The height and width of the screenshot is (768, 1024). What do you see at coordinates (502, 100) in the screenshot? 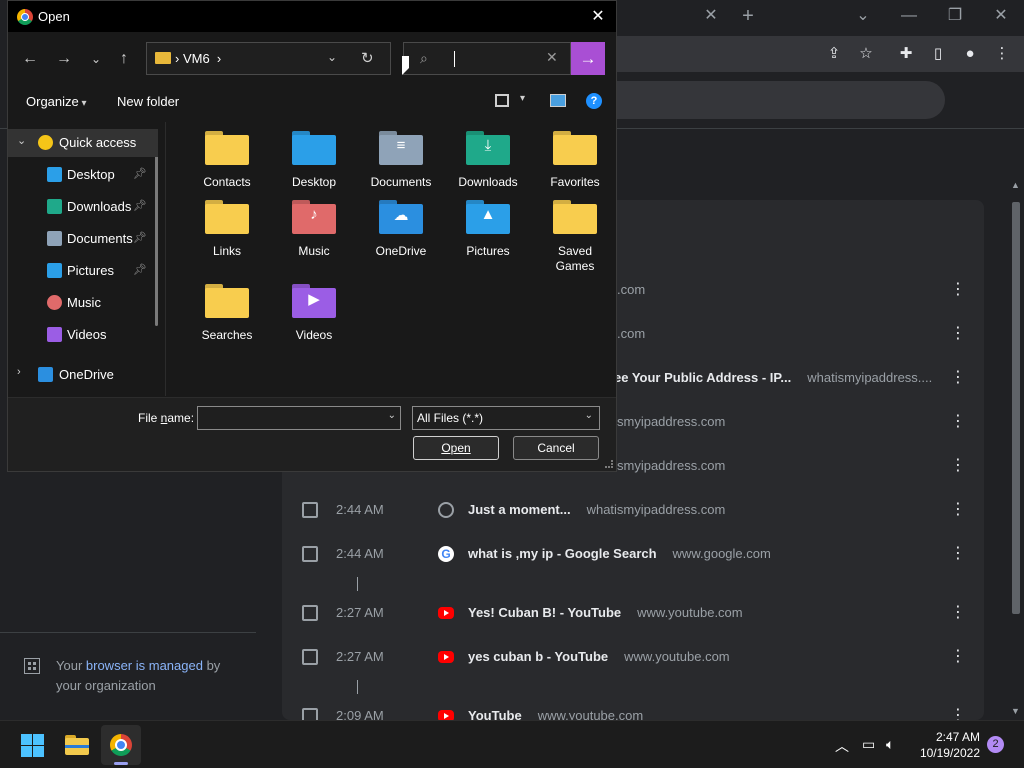
I see `change-view-icon` at bounding box center [502, 100].